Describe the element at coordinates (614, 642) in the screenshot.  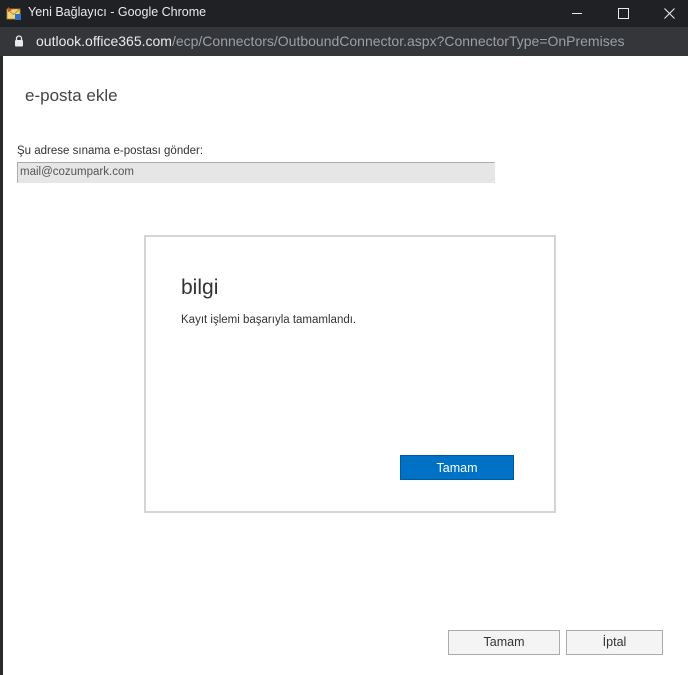
I see `cancel-button: İptal` at that location.